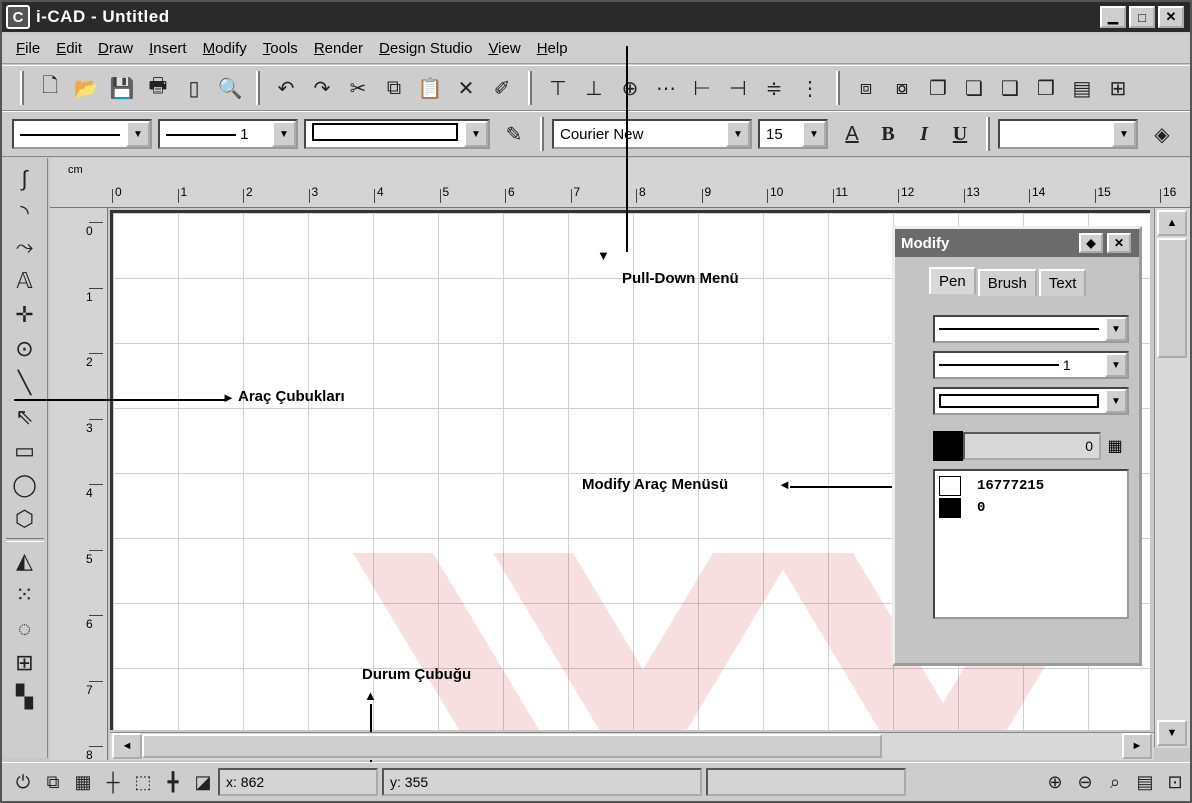  Describe the element at coordinates (1113, 17) in the screenshot. I see `minimize-button: ▁` at that location.